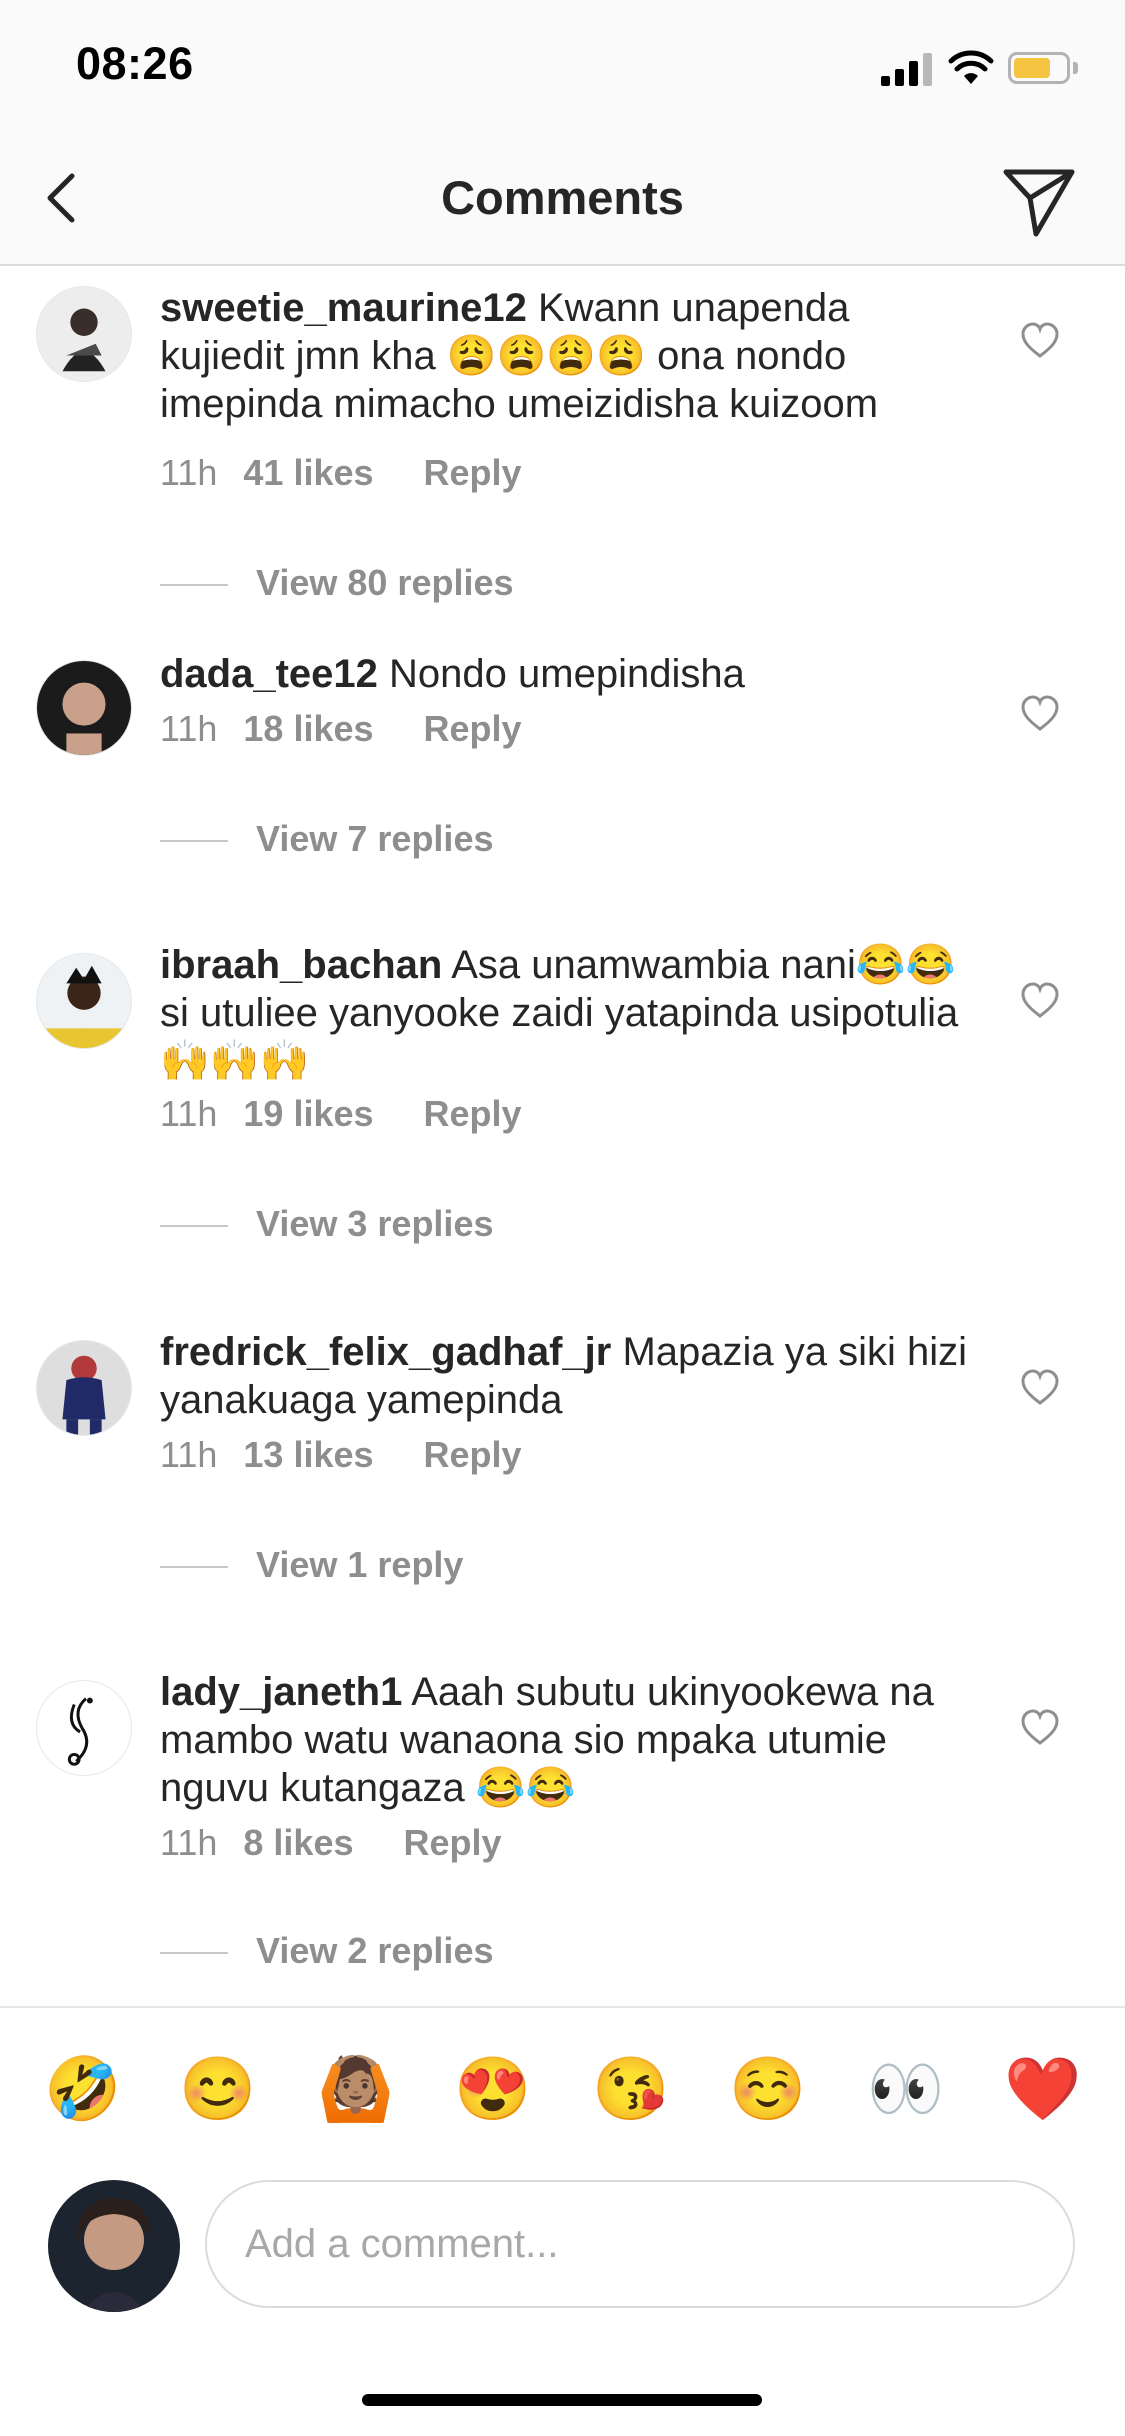 The width and height of the screenshot is (1125, 2436). I want to click on comment-meta: 11h 13 likes Reply, so click(341, 1455).